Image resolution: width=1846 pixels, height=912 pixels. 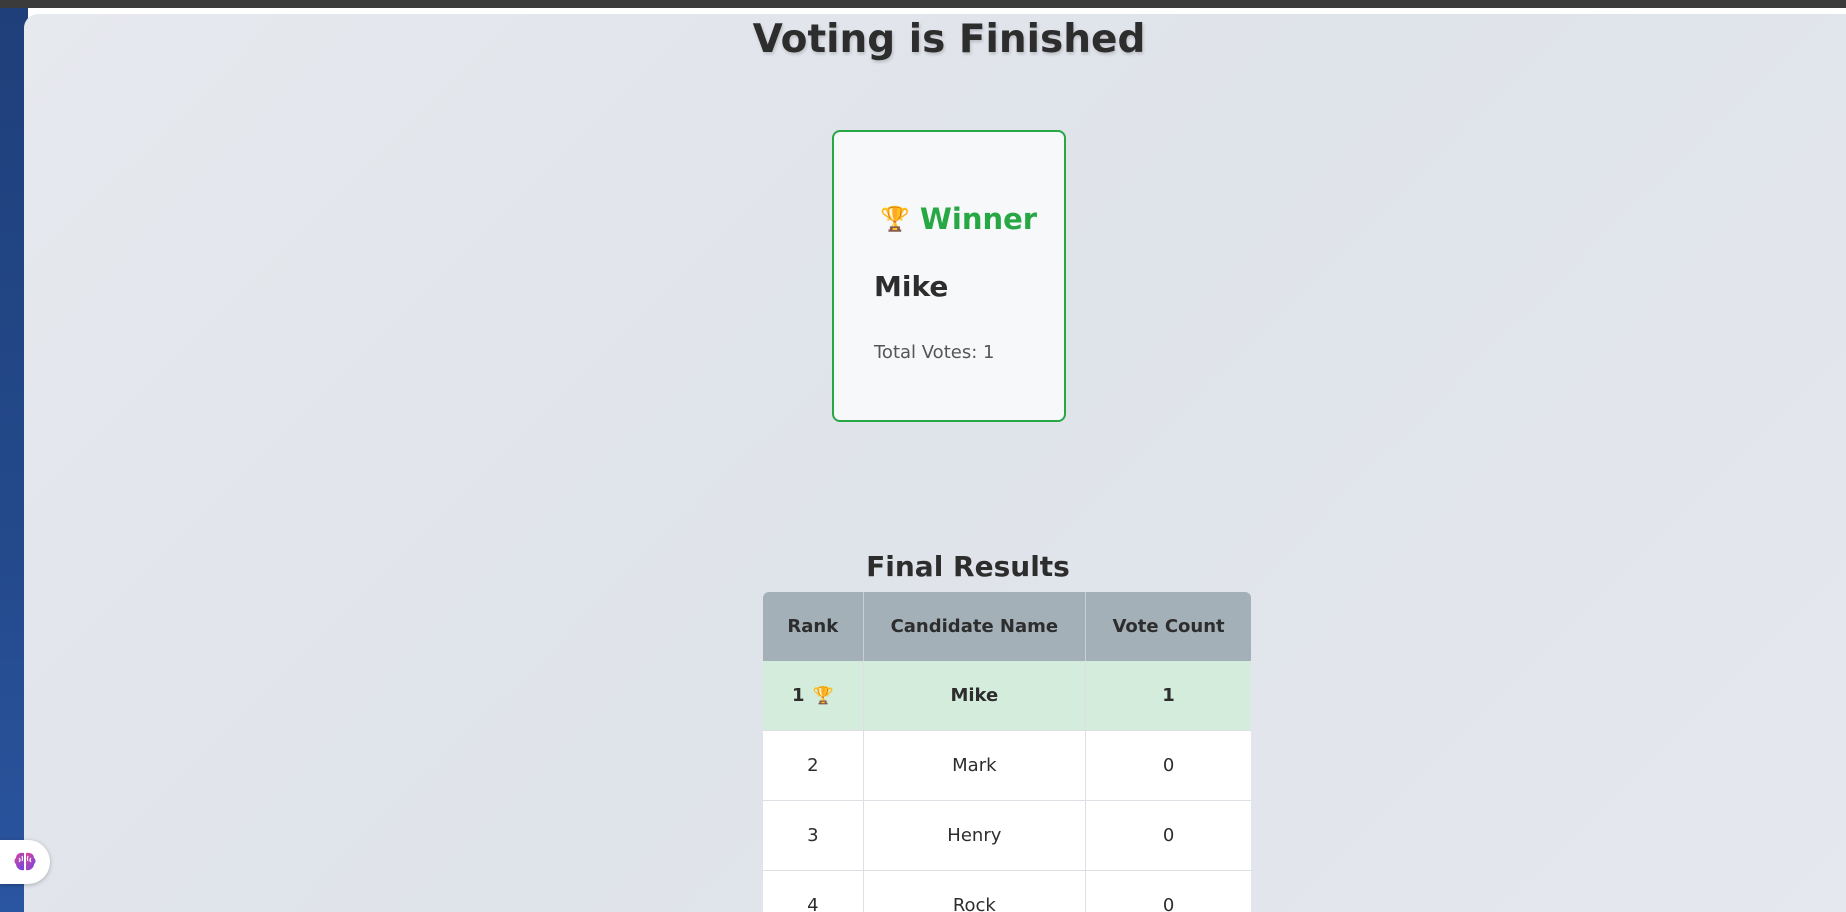 What do you see at coordinates (949, 39) in the screenshot?
I see `page-title: Voting is Finished` at bounding box center [949, 39].